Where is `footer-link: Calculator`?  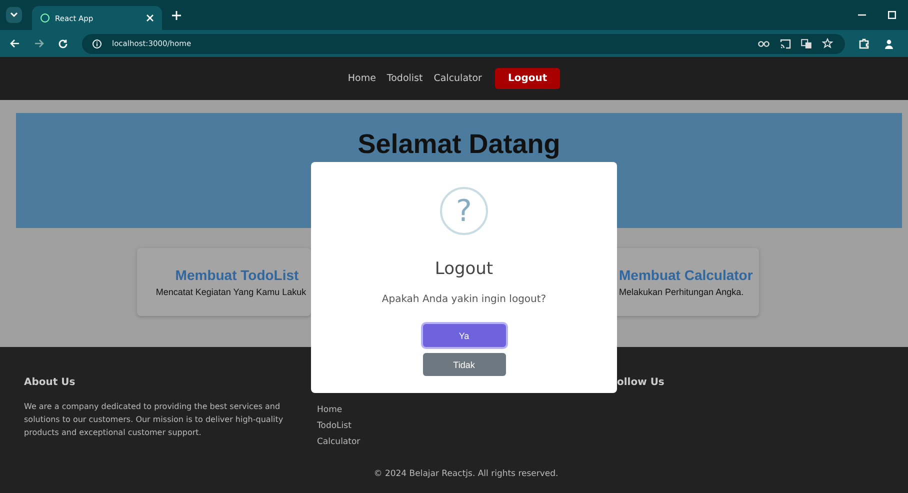 footer-link: Calculator is located at coordinates (338, 442).